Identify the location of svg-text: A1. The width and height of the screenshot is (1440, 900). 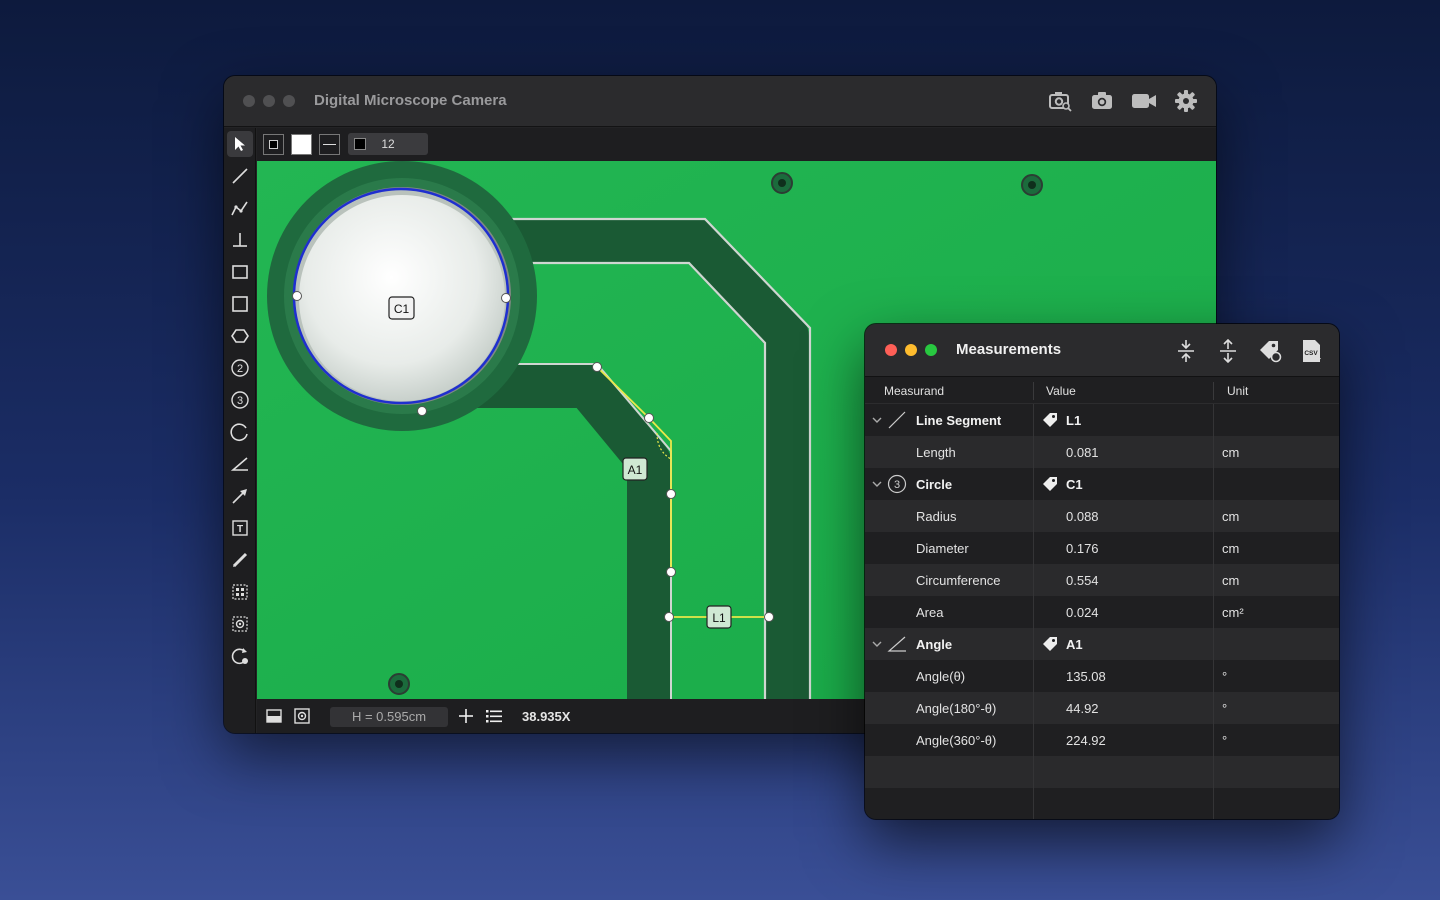
(635, 470).